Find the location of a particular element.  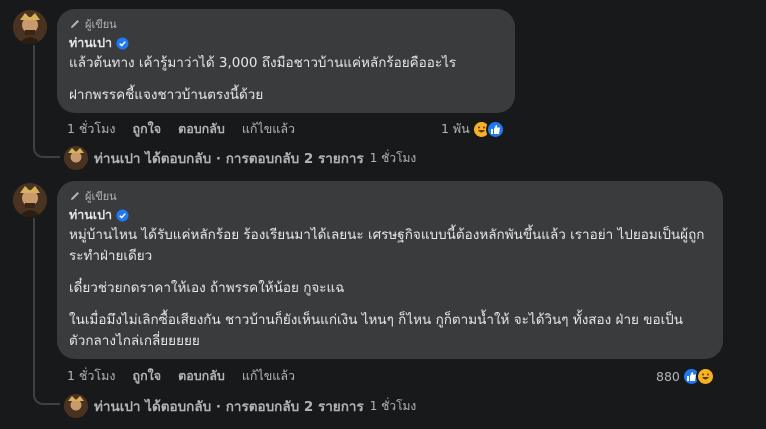

like-reaction-icon is located at coordinates (495, 129).